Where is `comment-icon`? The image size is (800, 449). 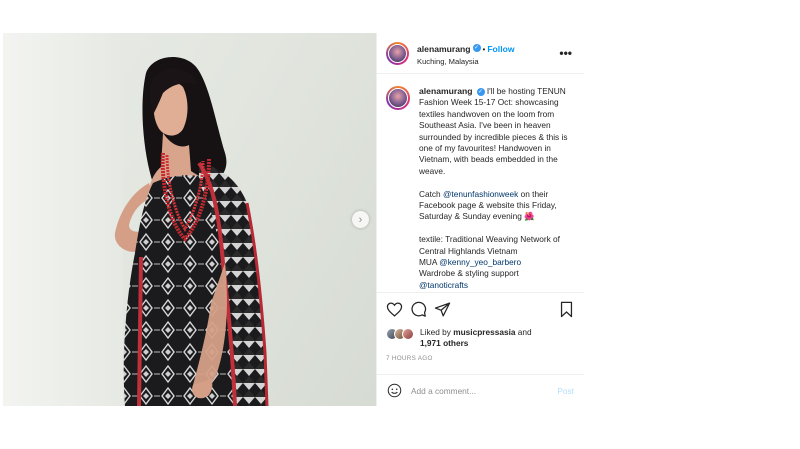 comment-icon is located at coordinates (418, 309).